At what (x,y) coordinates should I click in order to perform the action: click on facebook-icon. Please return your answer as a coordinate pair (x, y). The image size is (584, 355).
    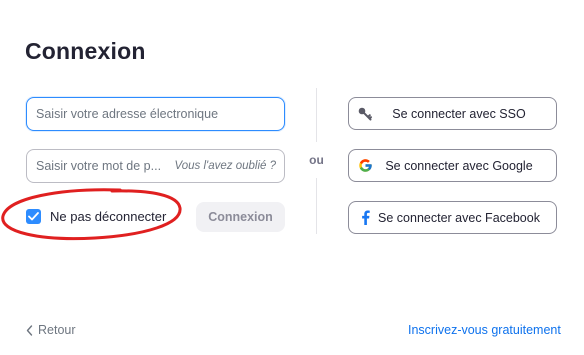
    Looking at the image, I should click on (365, 217).